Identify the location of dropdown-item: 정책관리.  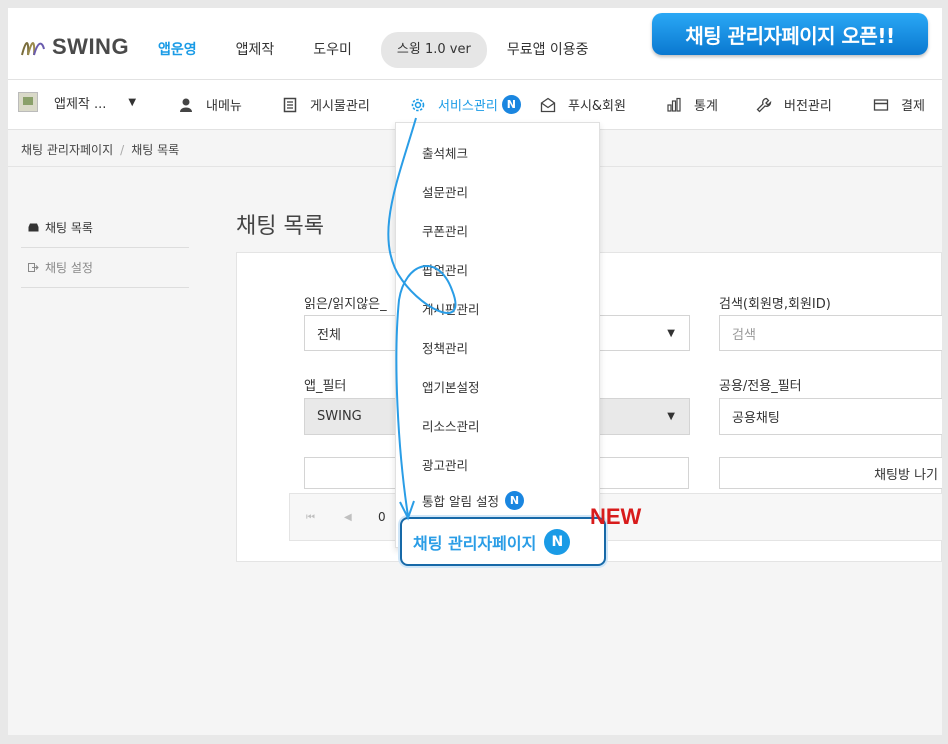
(445, 347).